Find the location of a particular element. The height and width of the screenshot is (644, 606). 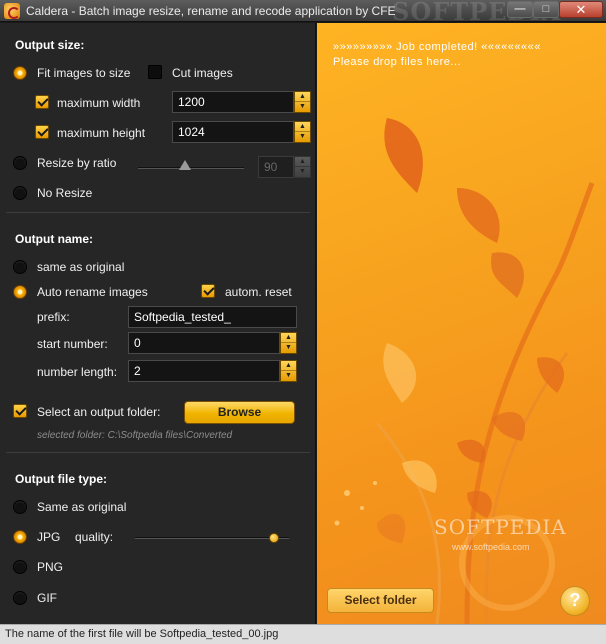

output-size-title: Output size: is located at coordinates (50, 45).